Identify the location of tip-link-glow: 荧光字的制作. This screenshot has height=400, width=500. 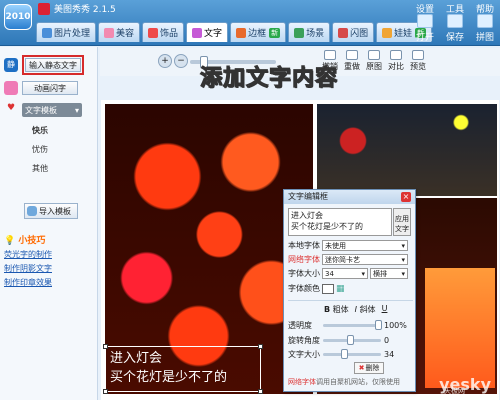
(28, 254).